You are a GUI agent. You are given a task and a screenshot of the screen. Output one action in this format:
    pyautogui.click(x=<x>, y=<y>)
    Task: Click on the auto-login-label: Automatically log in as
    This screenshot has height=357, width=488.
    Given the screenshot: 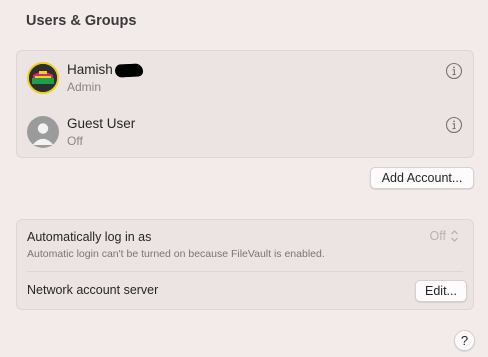 What is the action you would take?
    pyautogui.click(x=89, y=237)
    